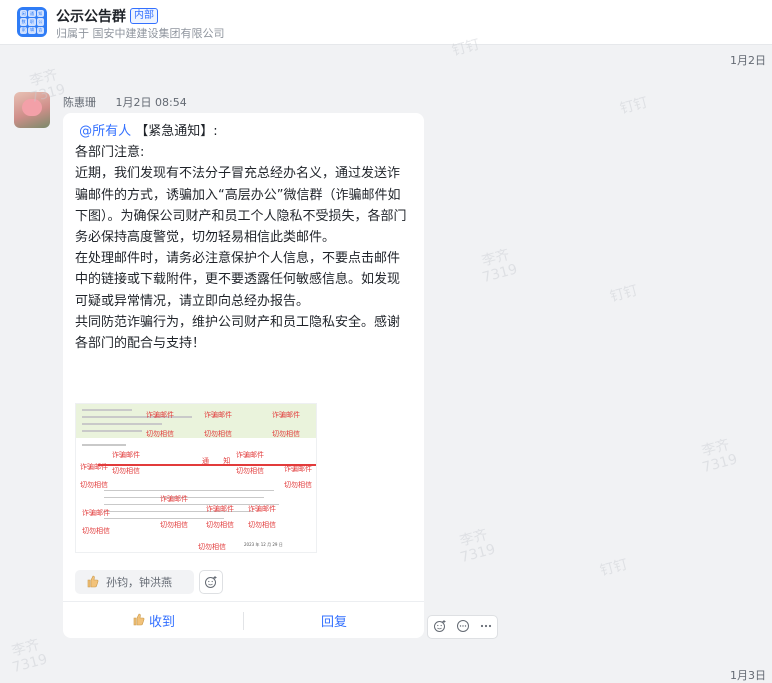 This screenshot has width=772, height=683. What do you see at coordinates (24, 14) in the screenshot?
I see `logo-glyph: 闲` at bounding box center [24, 14].